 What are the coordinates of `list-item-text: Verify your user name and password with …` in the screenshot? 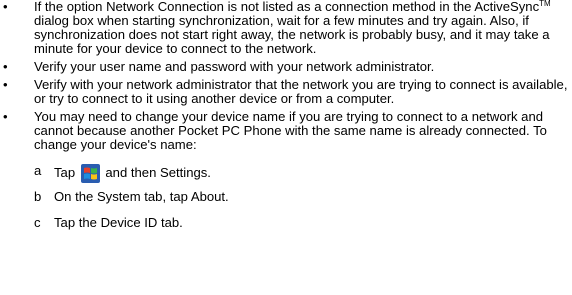 It's located at (234, 66).